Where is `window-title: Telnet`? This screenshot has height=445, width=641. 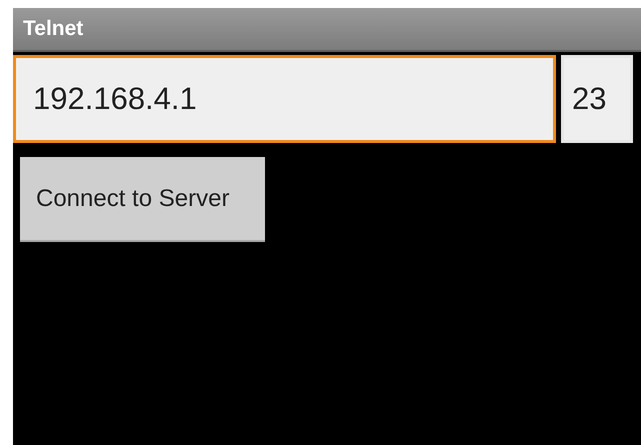
window-title: Telnet is located at coordinates (53, 29).